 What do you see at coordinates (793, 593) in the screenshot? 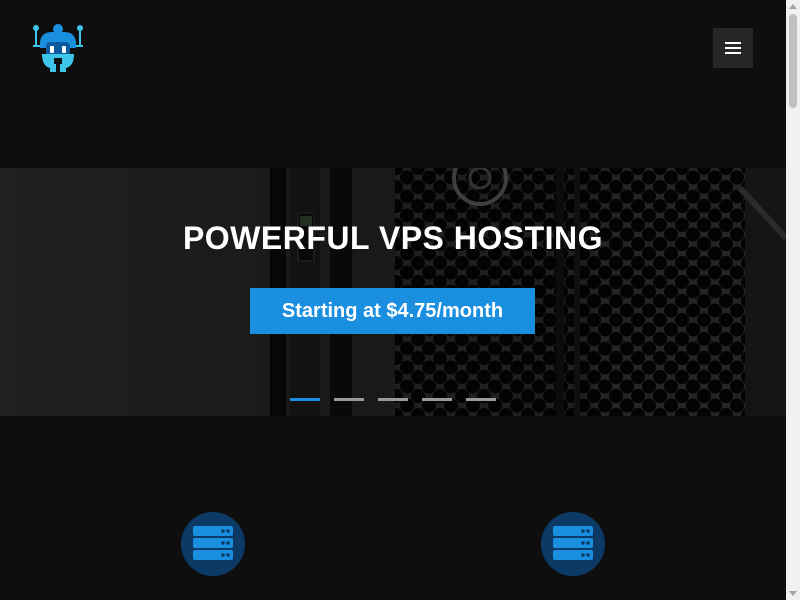
I see `scroll-down-arrow-icon` at bounding box center [793, 593].